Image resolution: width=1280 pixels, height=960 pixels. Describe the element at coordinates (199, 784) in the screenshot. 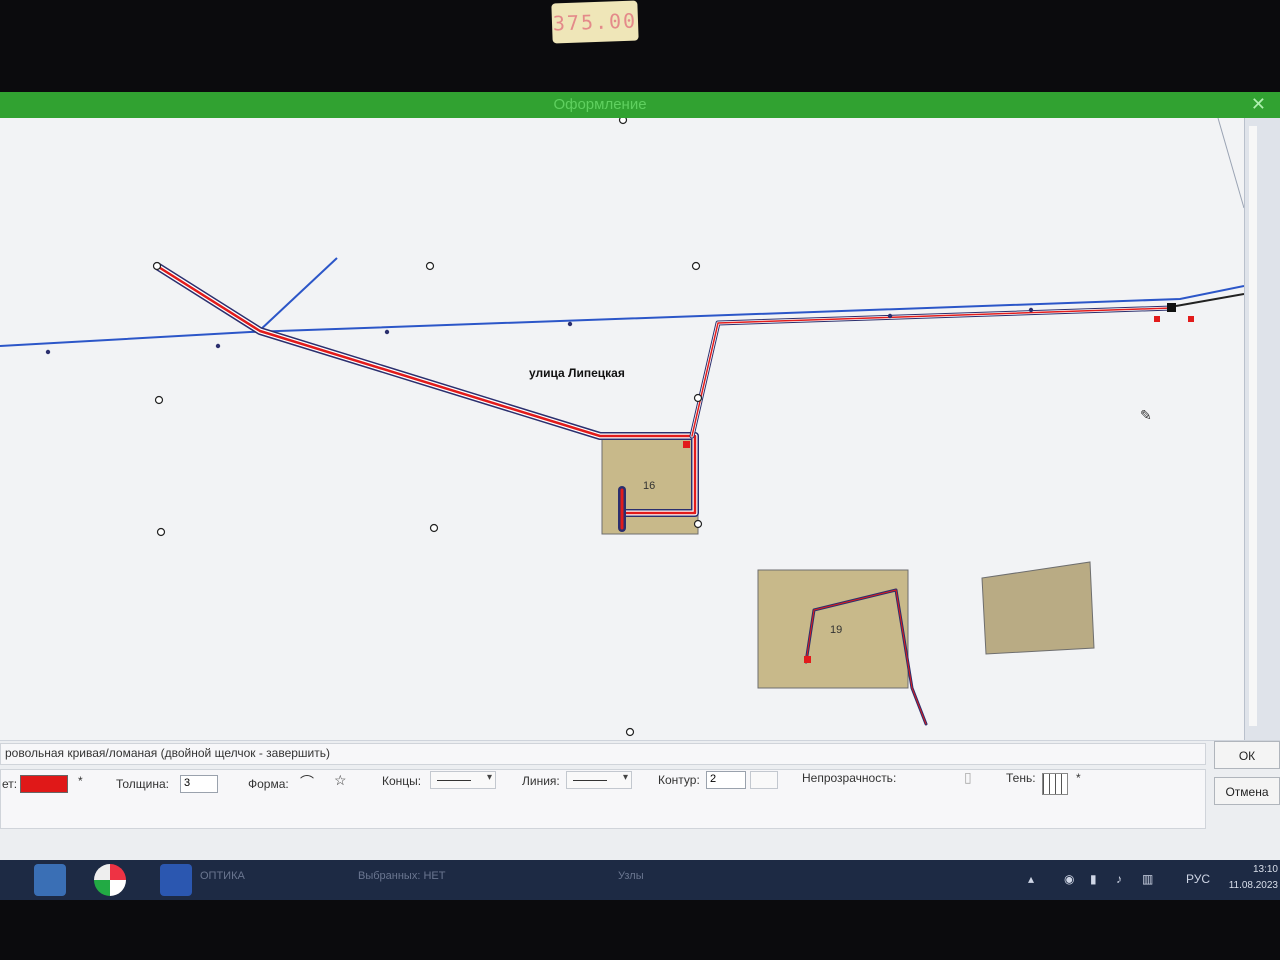

I see `thickness-stepper: 3` at that location.